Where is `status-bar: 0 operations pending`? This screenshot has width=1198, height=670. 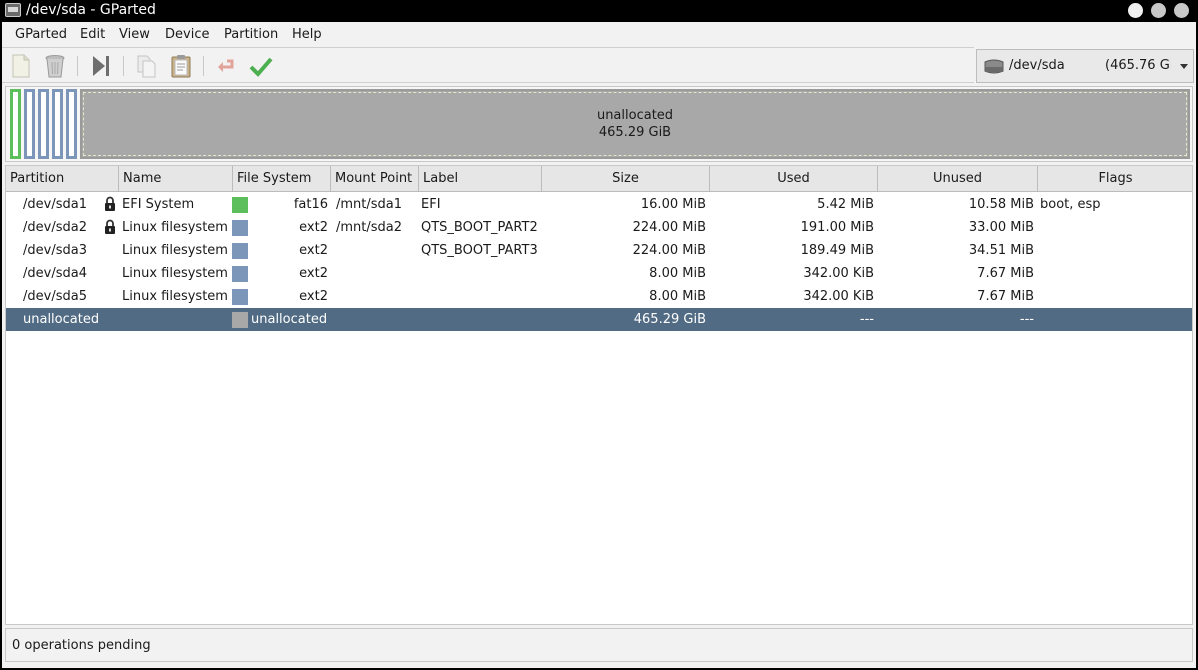 status-bar: 0 operations pending is located at coordinates (599, 645).